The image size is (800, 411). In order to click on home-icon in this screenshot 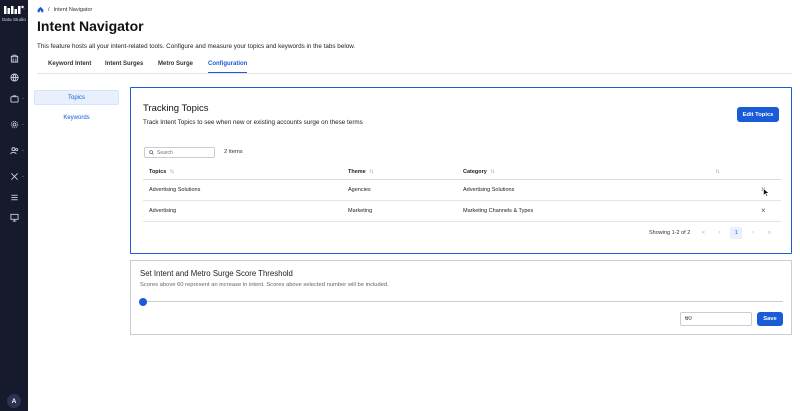, I will do `click(40, 9)`.